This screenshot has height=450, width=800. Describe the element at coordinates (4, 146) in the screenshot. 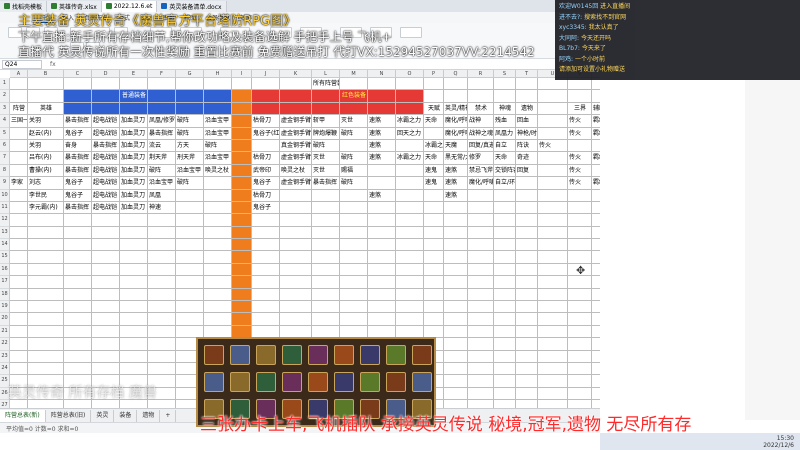

I see `row-header: 6` at that location.